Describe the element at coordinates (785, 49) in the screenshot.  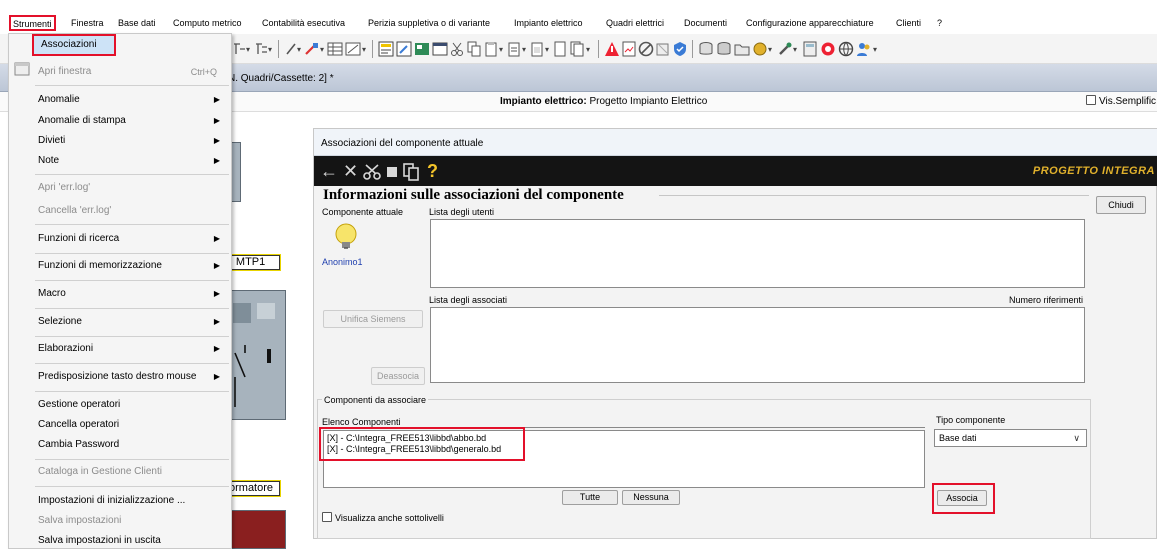
I see `tools-icon` at that location.